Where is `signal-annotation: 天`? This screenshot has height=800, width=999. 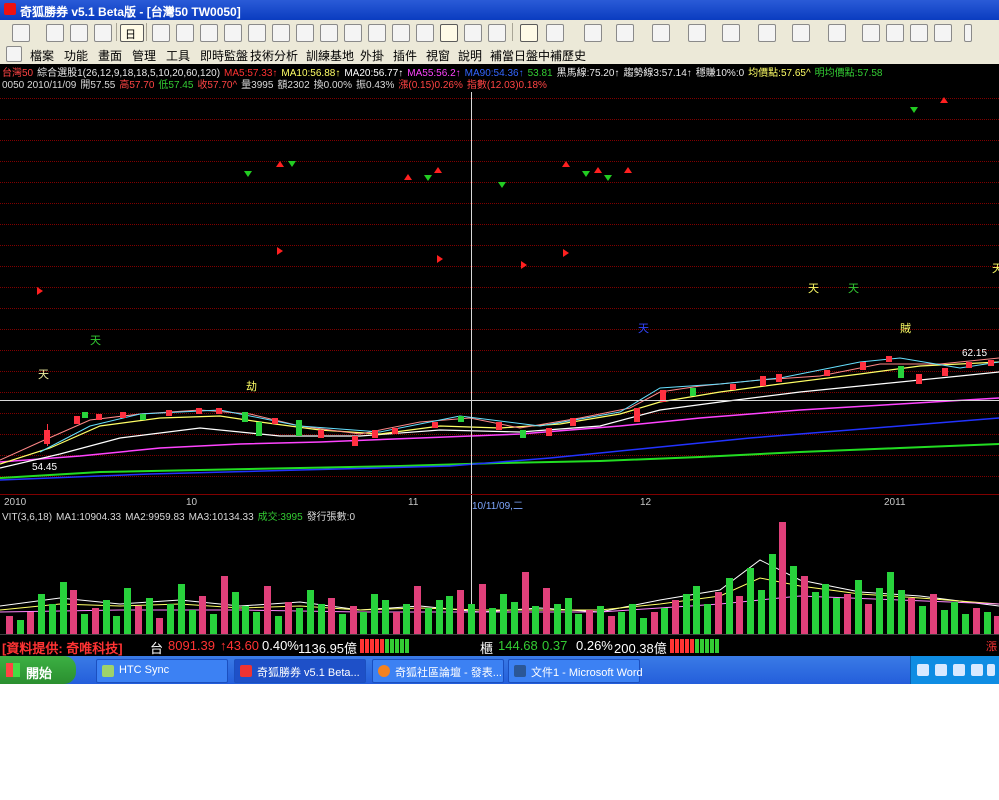
signal-annotation: 天 is located at coordinates (95, 341).